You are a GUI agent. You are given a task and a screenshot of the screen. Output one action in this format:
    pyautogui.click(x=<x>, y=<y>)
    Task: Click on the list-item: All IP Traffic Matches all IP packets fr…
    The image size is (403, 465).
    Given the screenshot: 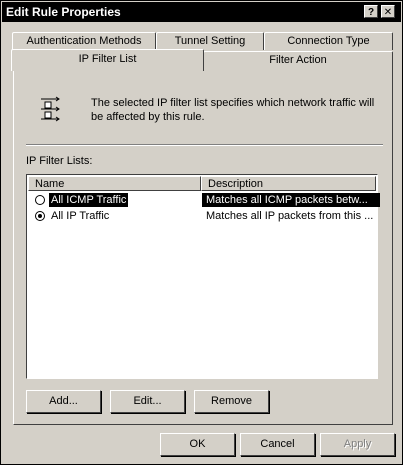 What is the action you would take?
    pyautogui.click(x=202, y=216)
    